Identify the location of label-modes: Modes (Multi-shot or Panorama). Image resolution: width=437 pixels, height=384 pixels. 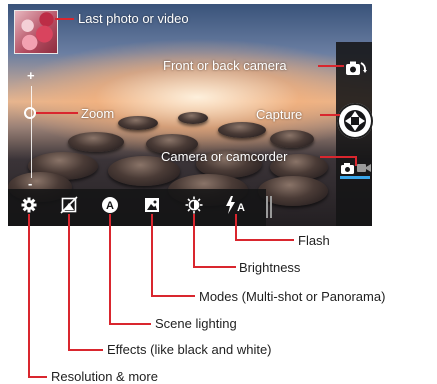
(292, 296).